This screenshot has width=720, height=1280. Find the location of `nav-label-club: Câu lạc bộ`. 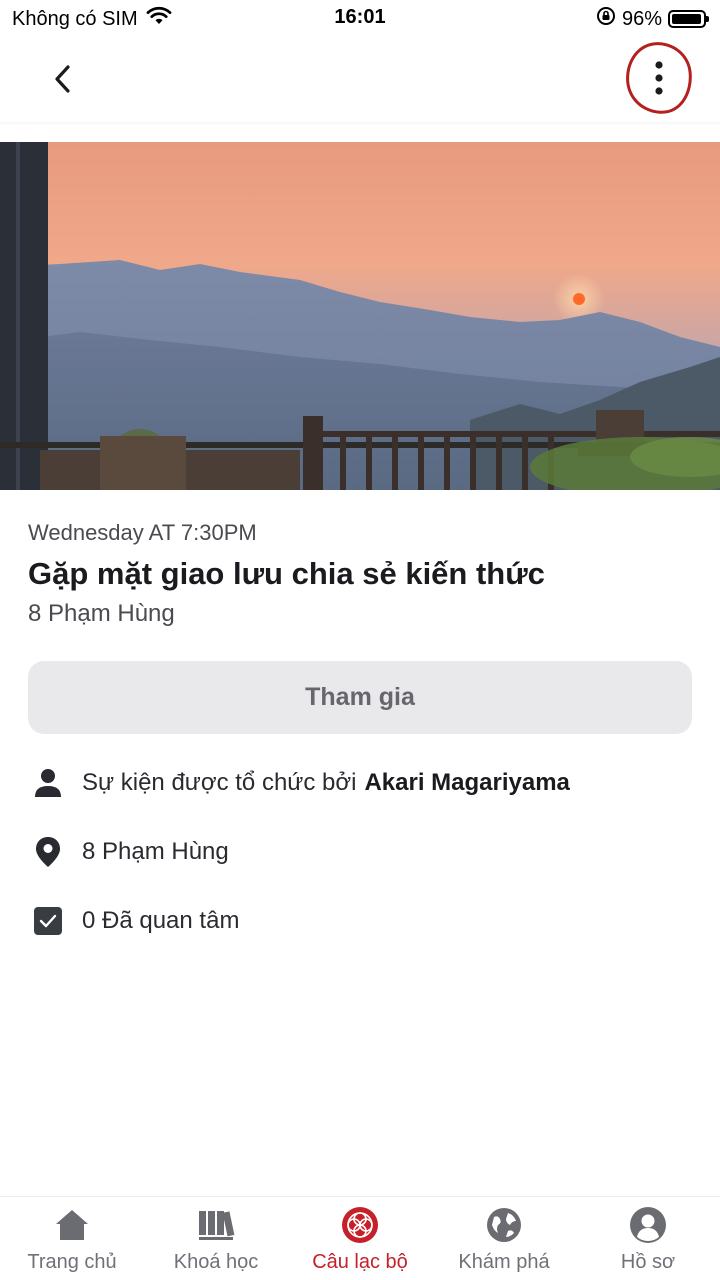

nav-label-club: Câu lạc bộ is located at coordinates (360, 1262).